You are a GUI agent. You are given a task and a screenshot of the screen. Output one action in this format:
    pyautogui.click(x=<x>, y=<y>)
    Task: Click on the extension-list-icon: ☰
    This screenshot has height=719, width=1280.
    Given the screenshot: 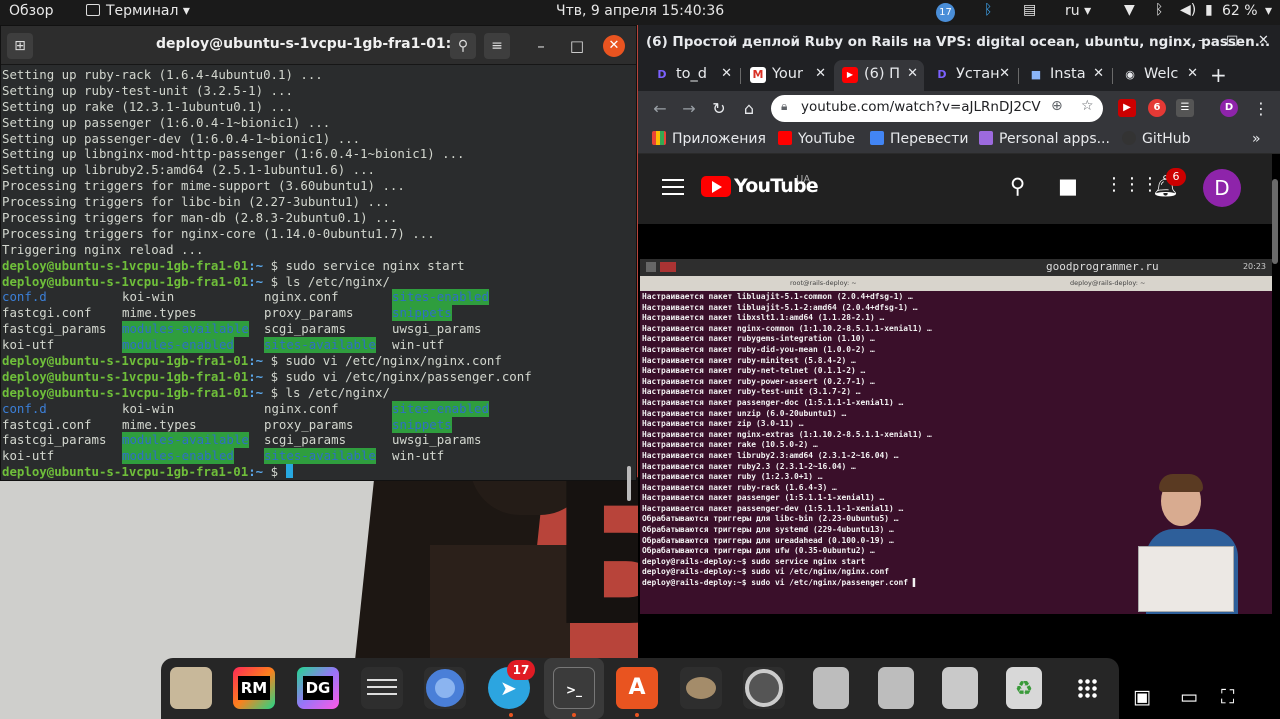 What is the action you would take?
    pyautogui.click(x=1185, y=108)
    